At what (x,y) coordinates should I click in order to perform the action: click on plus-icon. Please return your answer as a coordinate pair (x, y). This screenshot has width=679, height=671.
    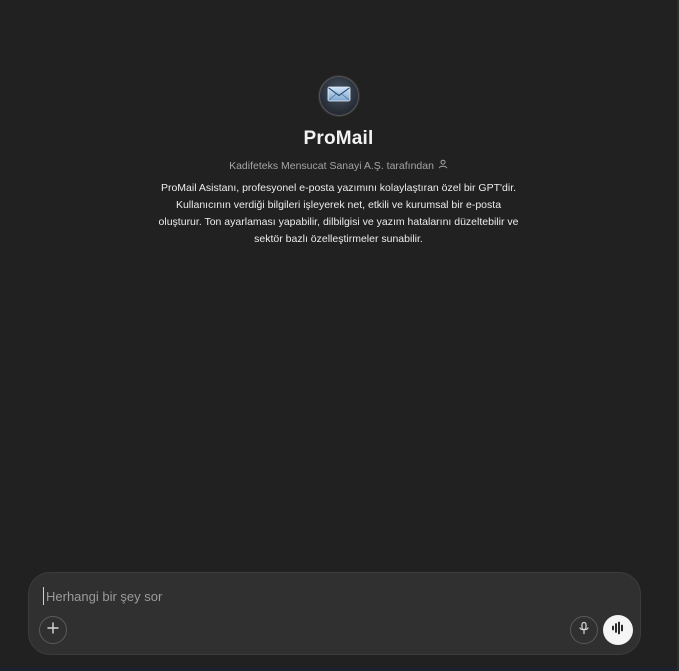
    Looking at the image, I should click on (53, 630).